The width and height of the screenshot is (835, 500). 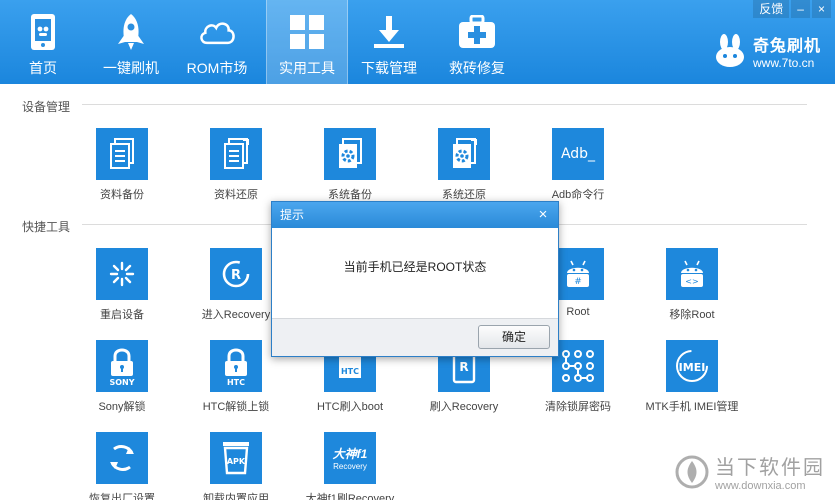 I want to click on nav-one-click-flash: 一键刷机, so click(x=131, y=42).